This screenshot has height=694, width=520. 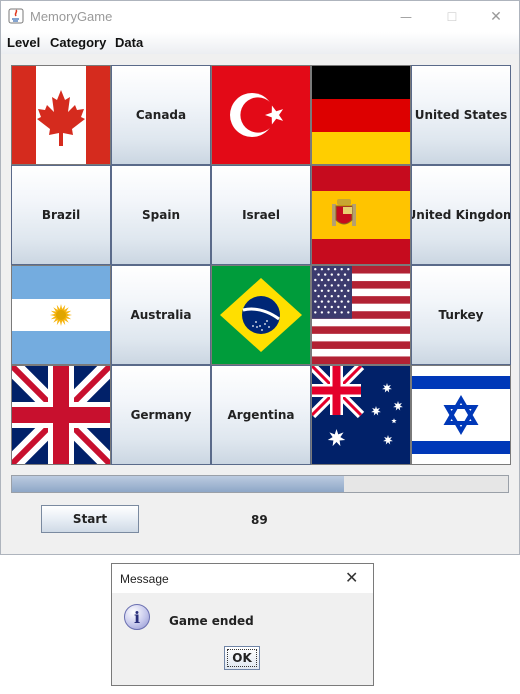 I want to click on card-button: Turkey, so click(x=461, y=315).